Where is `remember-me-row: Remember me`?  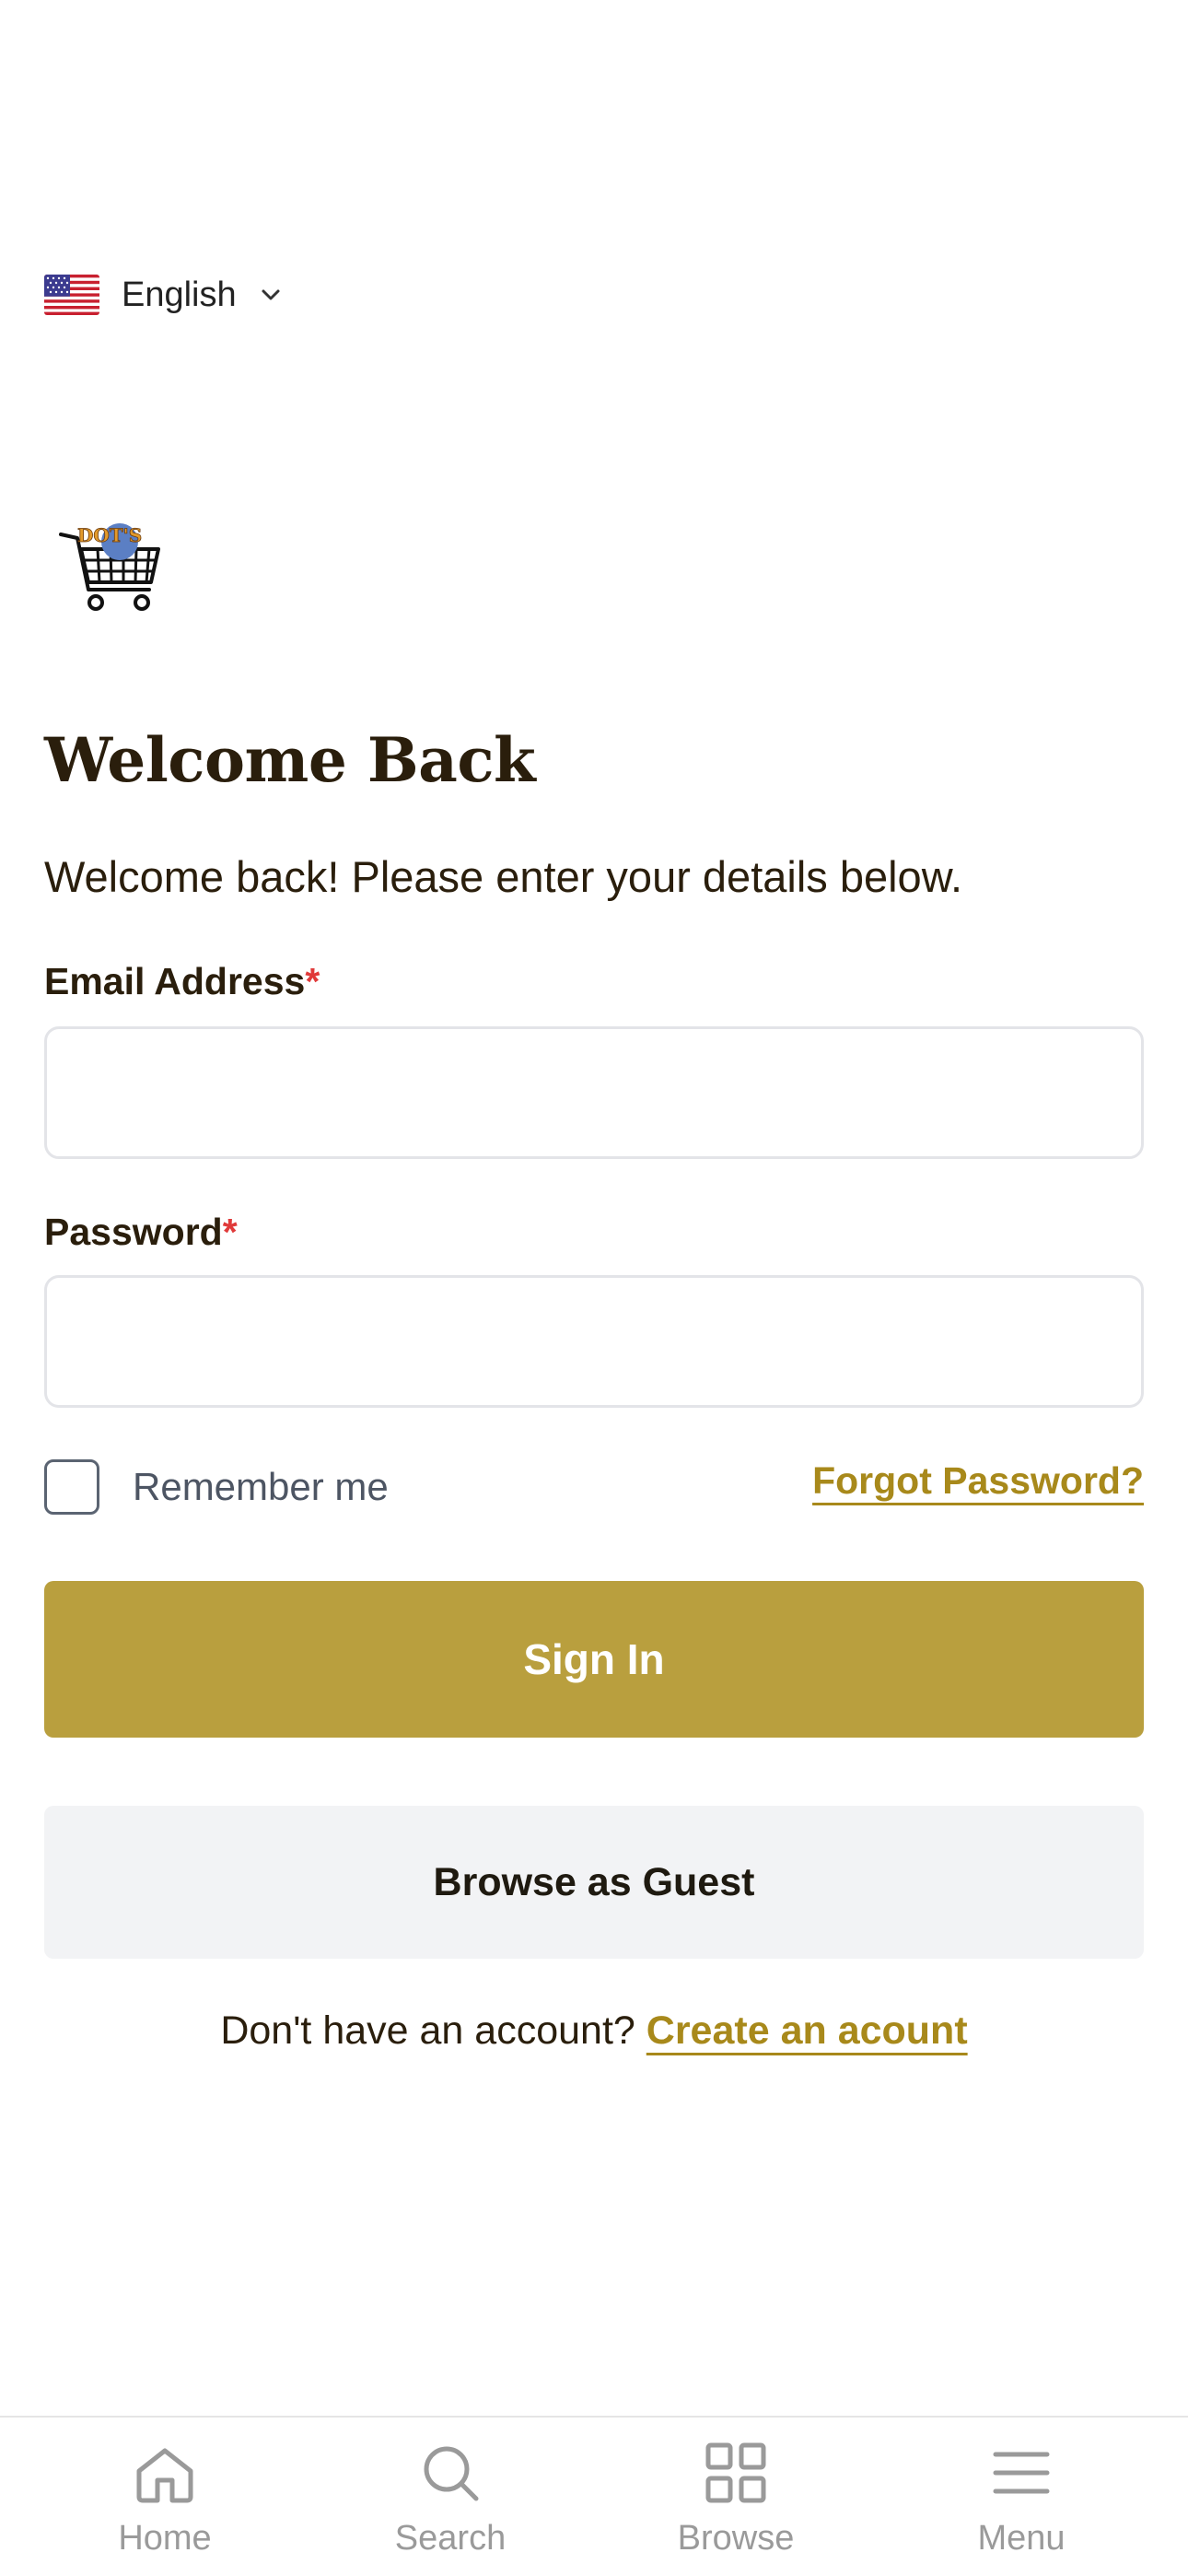
remember-me-row: Remember me is located at coordinates (216, 1487).